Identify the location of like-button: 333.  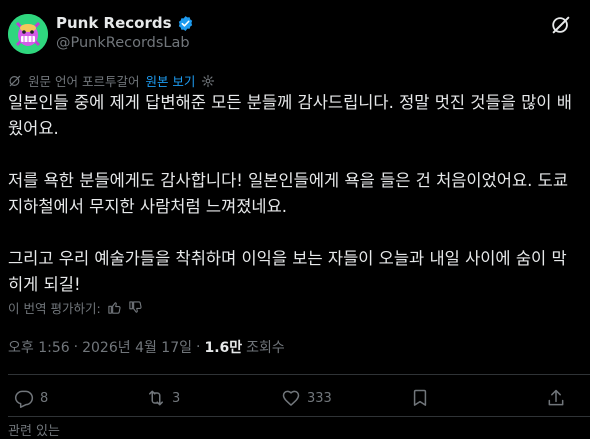
(306, 398).